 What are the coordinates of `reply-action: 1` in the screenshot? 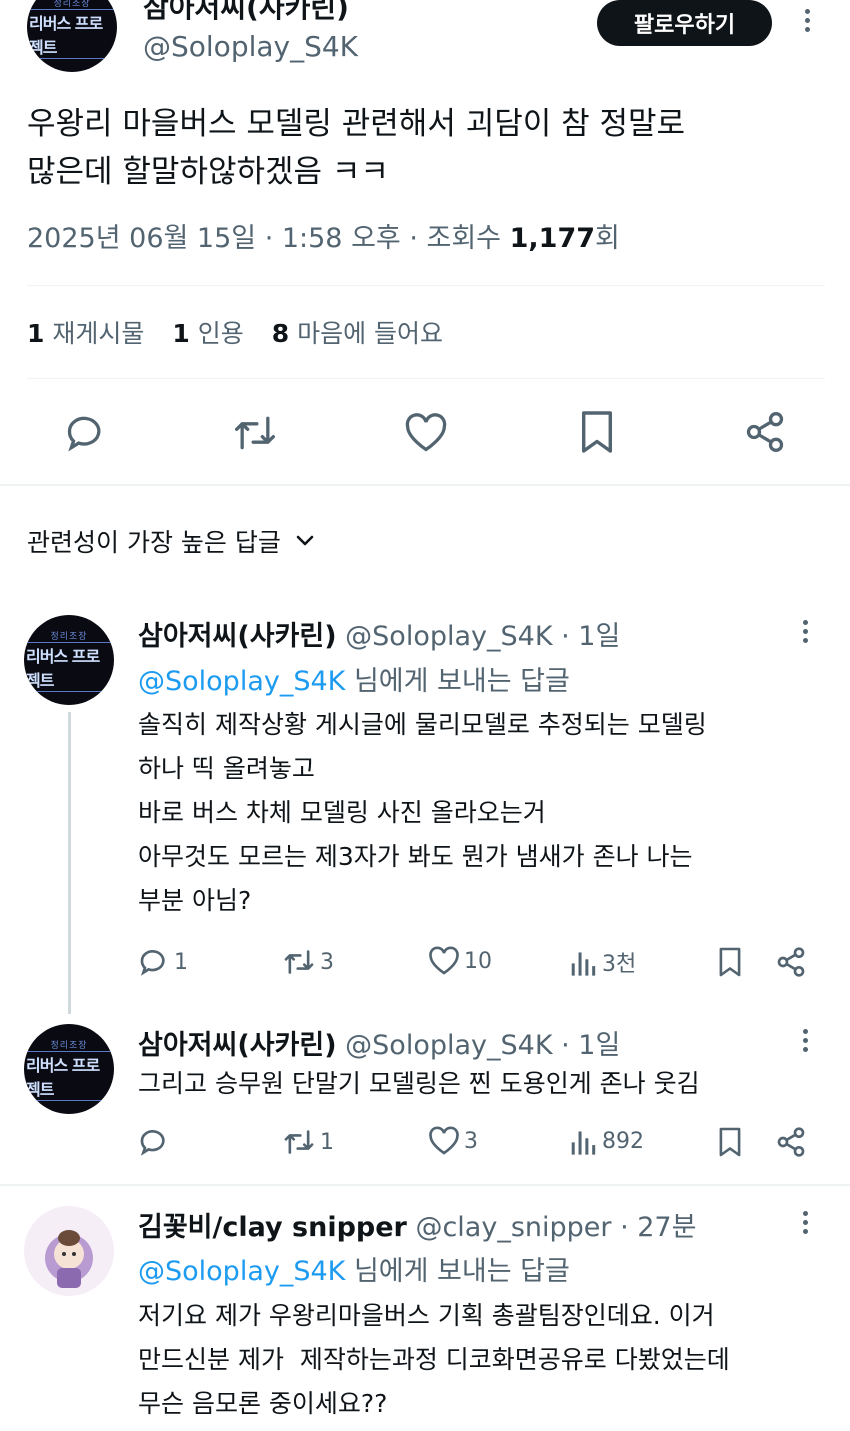 It's located at (163, 962).